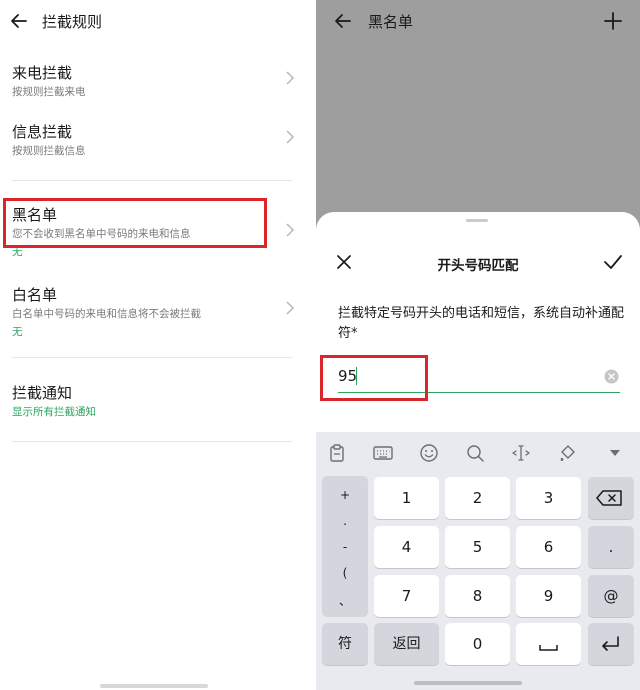 This screenshot has width=640, height=690. Describe the element at coordinates (477, 596) in the screenshot. I see `key-8: 8` at that location.